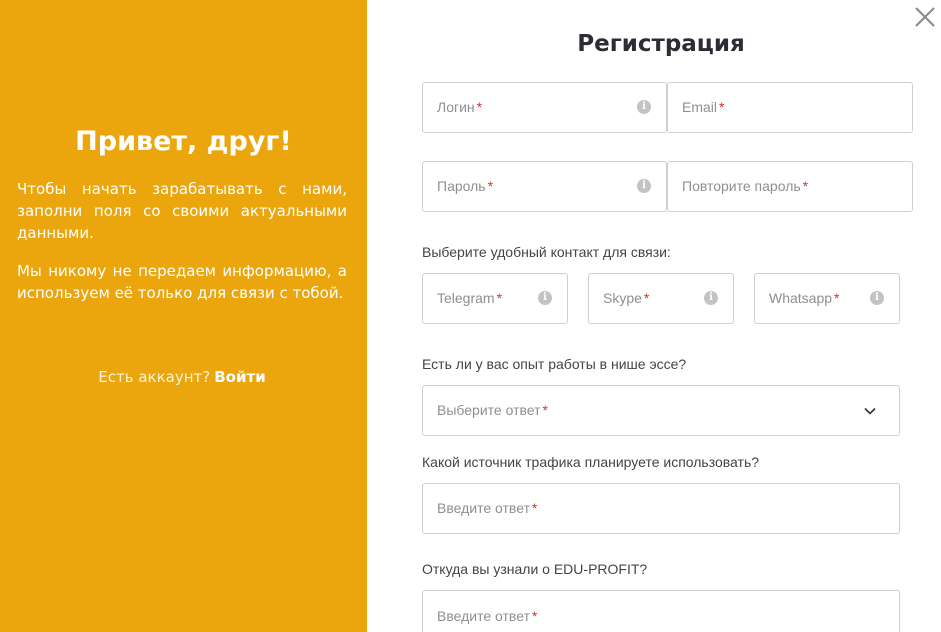 This screenshot has height=632, width=941. I want to click on login-placeholder: Логин *, so click(460, 107).